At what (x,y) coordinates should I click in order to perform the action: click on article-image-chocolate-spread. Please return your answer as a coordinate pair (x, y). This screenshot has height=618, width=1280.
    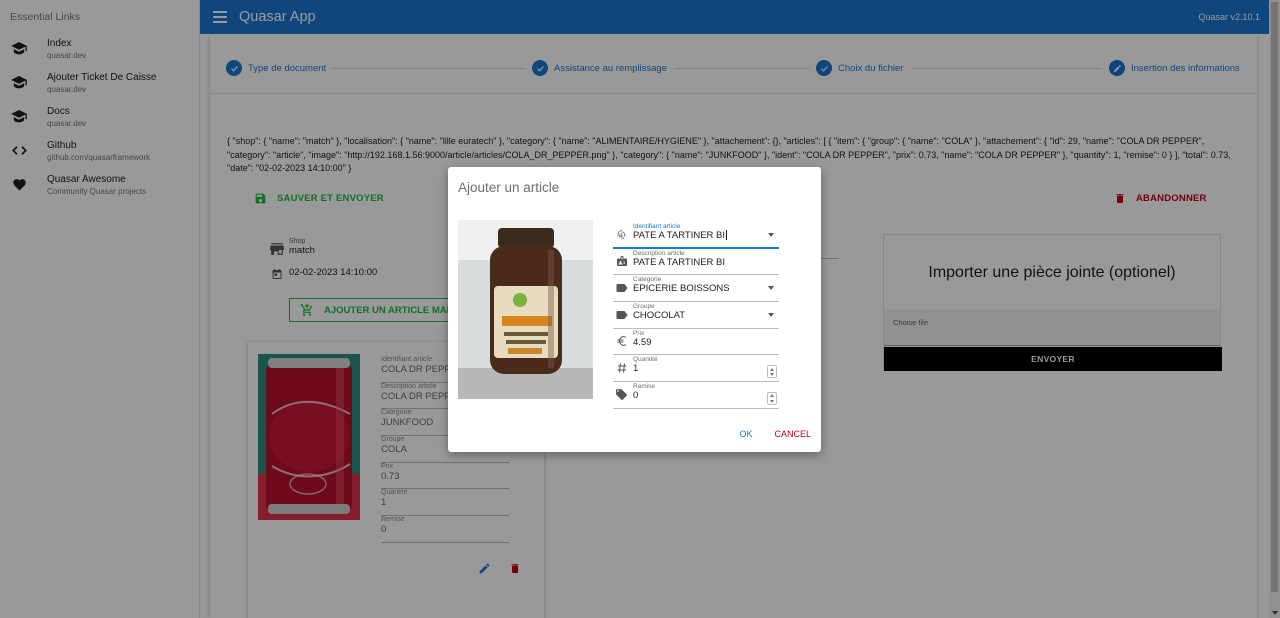
    Looking at the image, I should click on (525, 309).